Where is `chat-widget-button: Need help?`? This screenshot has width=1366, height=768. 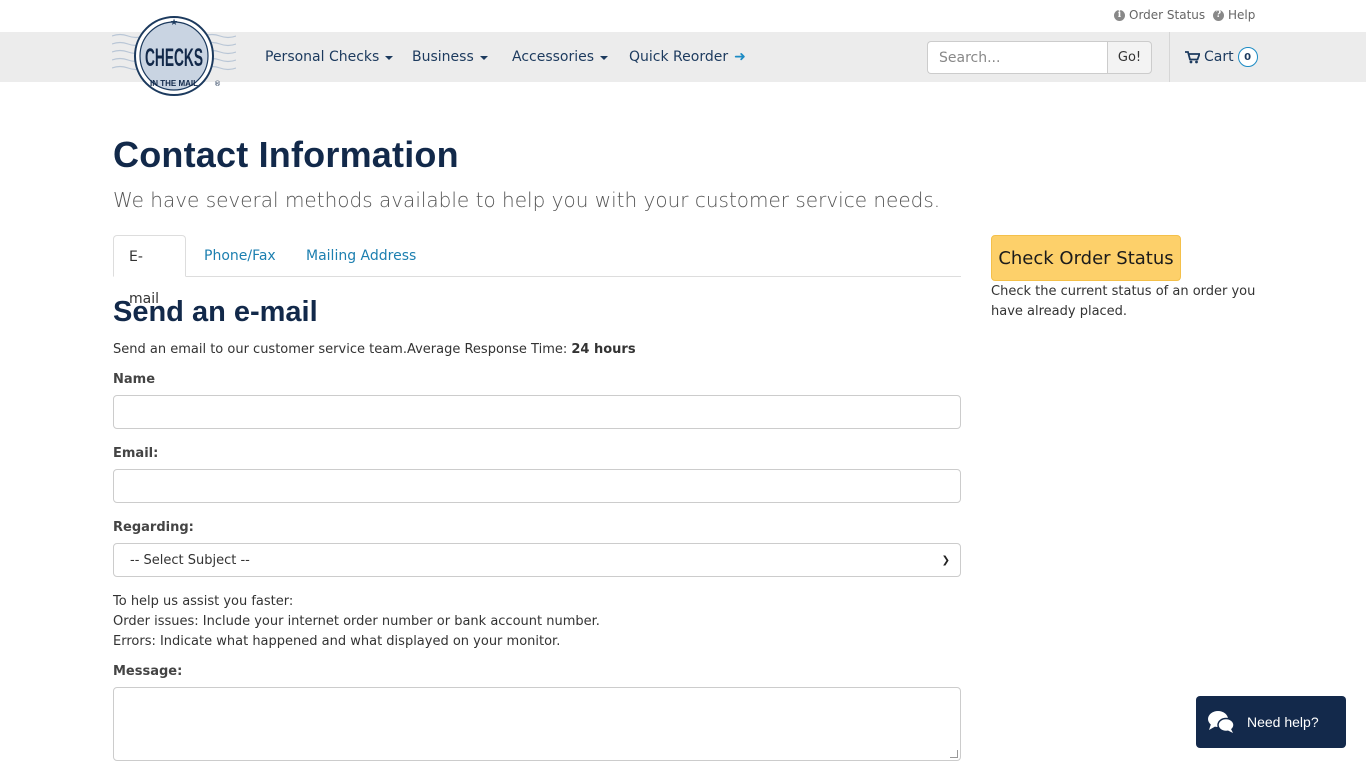 chat-widget-button: Need help? is located at coordinates (1271, 722).